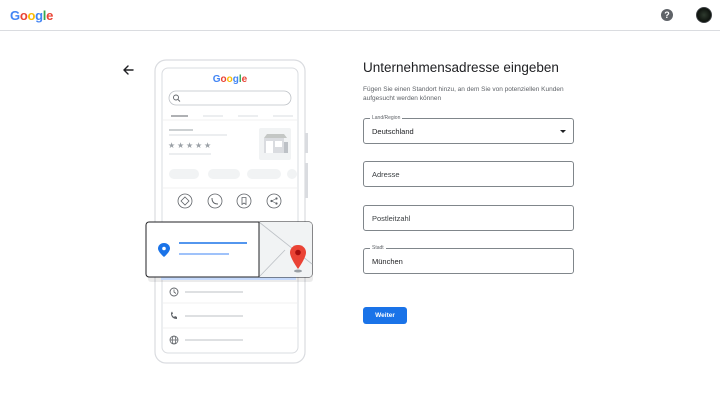 This screenshot has height=405, width=720. Describe the element at coordinates (360, 15) in the screenshot. I see `top-bar: Google ?` at that location.